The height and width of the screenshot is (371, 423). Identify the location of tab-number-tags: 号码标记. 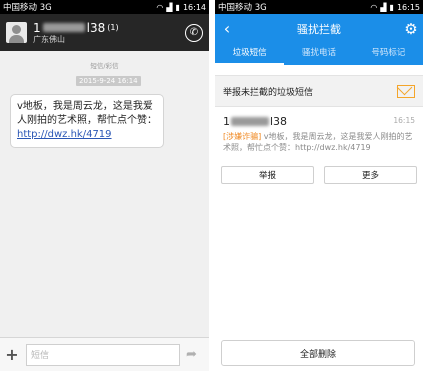
(388, 54).